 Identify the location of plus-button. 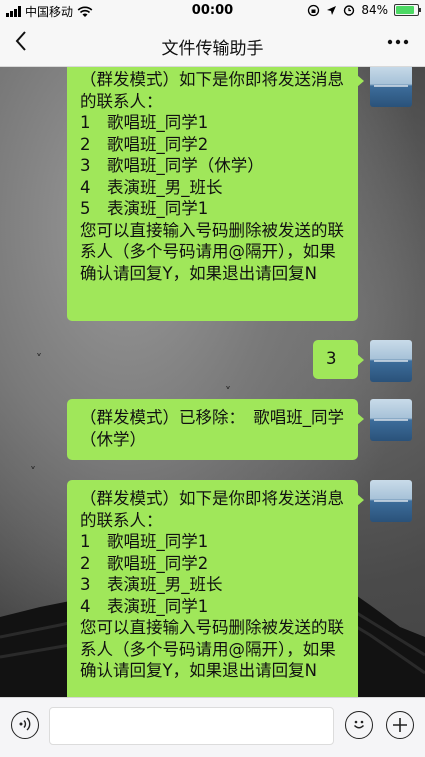
(400, 725).